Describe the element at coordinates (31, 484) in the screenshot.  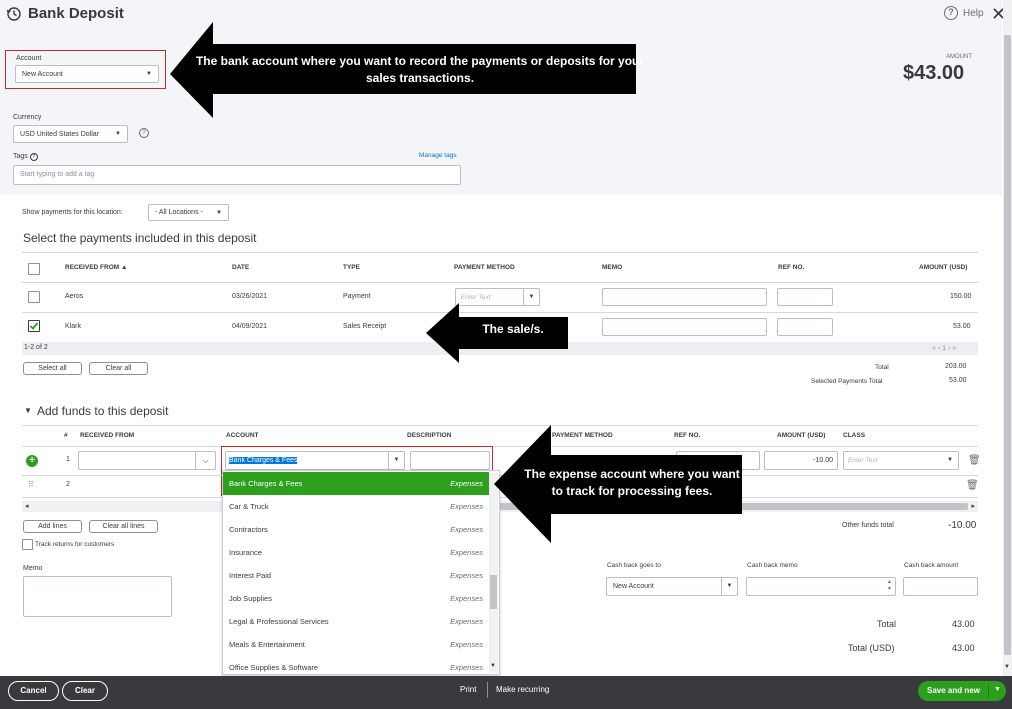
I see `drag-handle-icon: ⠿` at that location.